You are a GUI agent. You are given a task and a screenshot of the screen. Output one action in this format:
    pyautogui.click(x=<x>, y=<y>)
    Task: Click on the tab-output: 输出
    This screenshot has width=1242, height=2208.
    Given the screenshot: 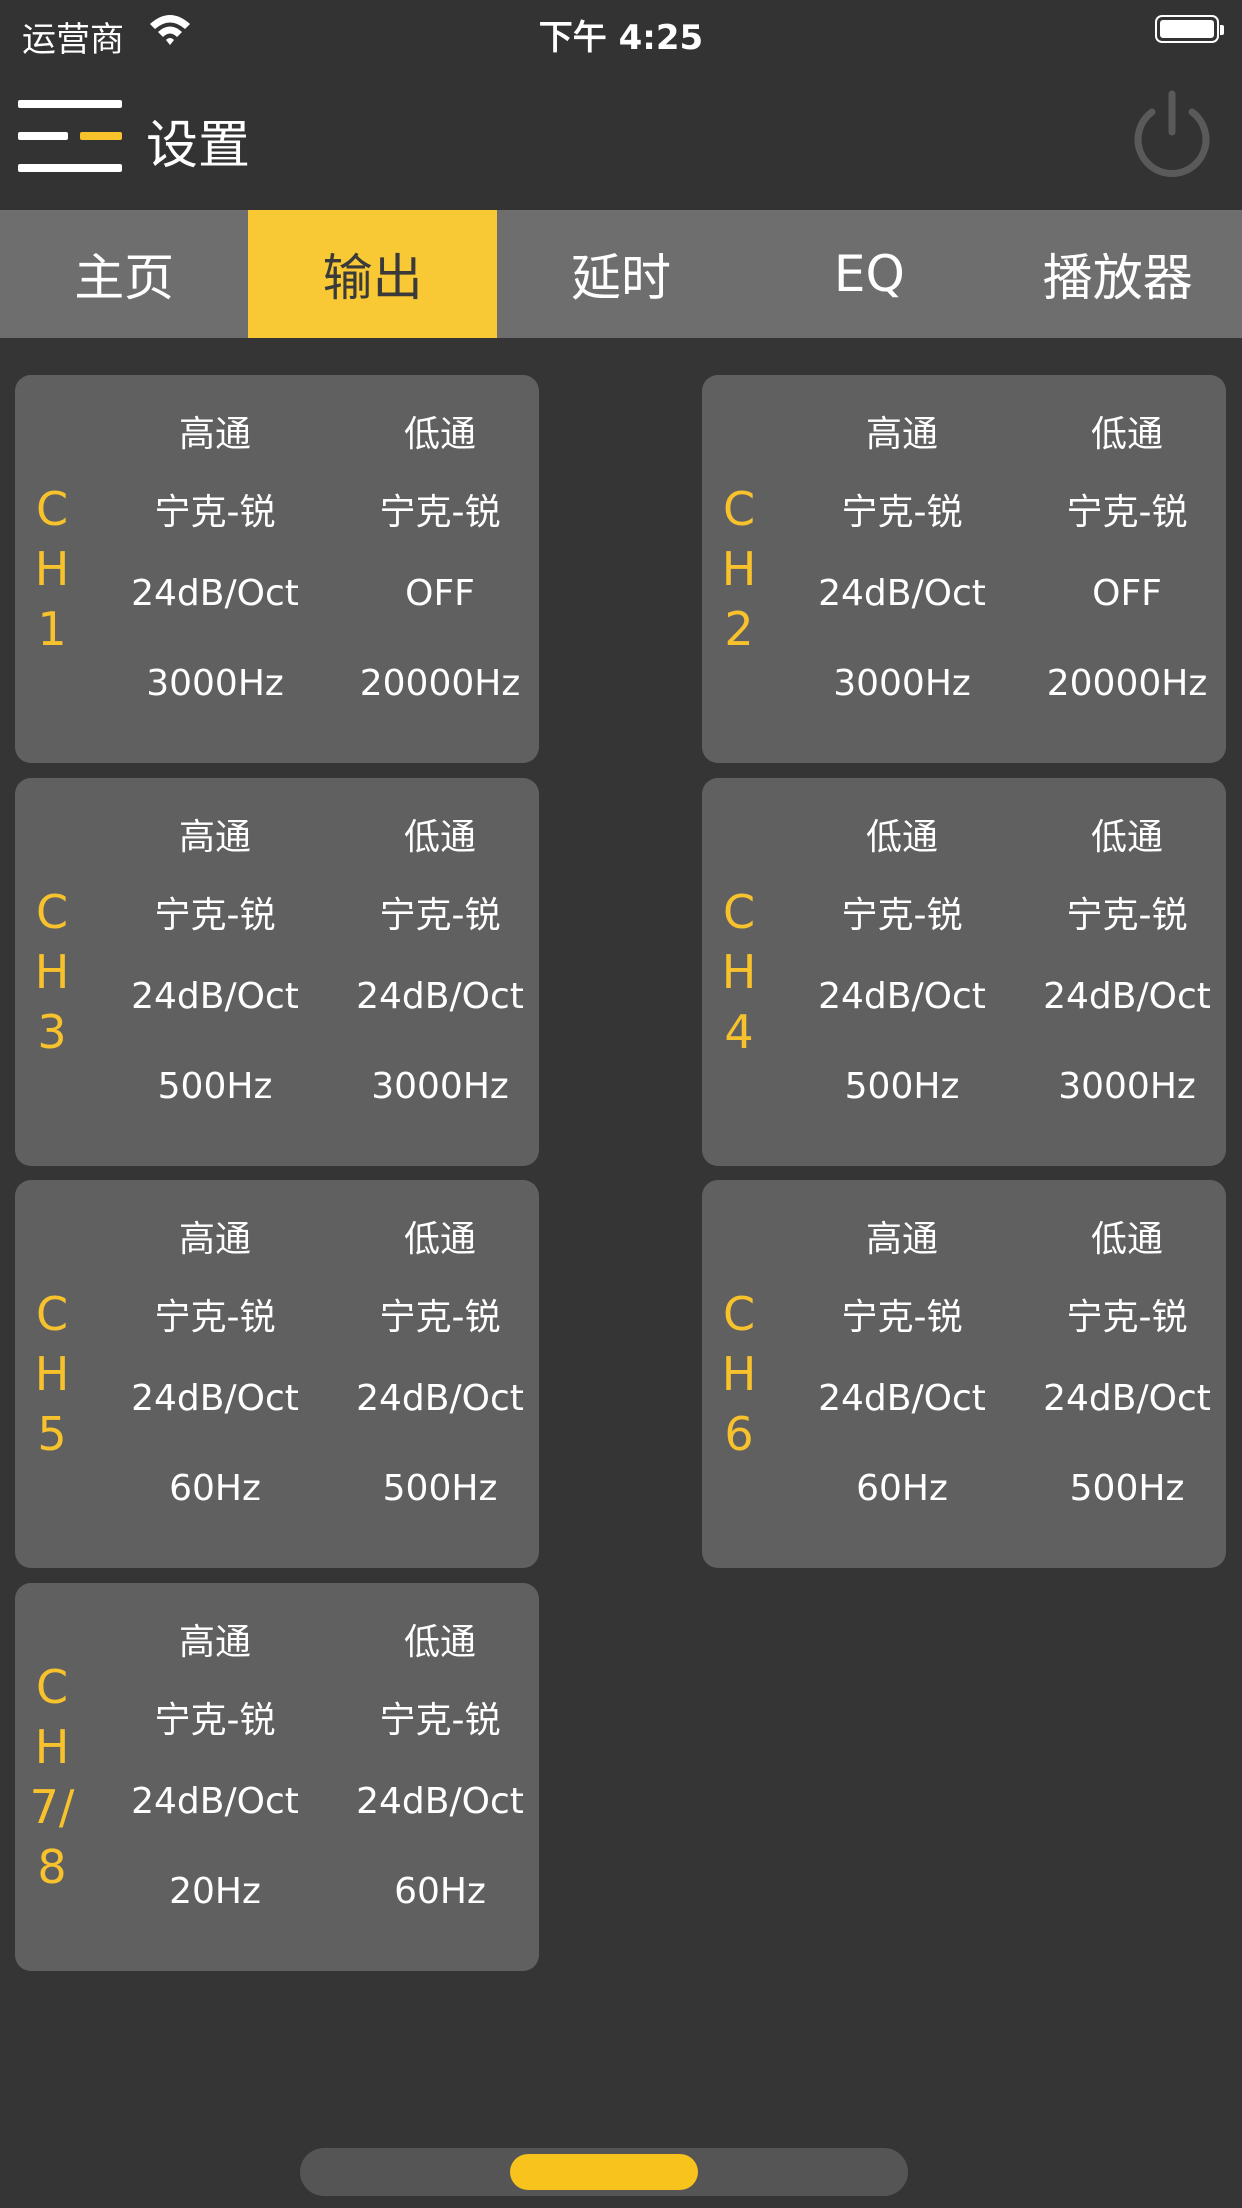 What is the action you would take?
    pyautogui.click(x=372, y=274)
    